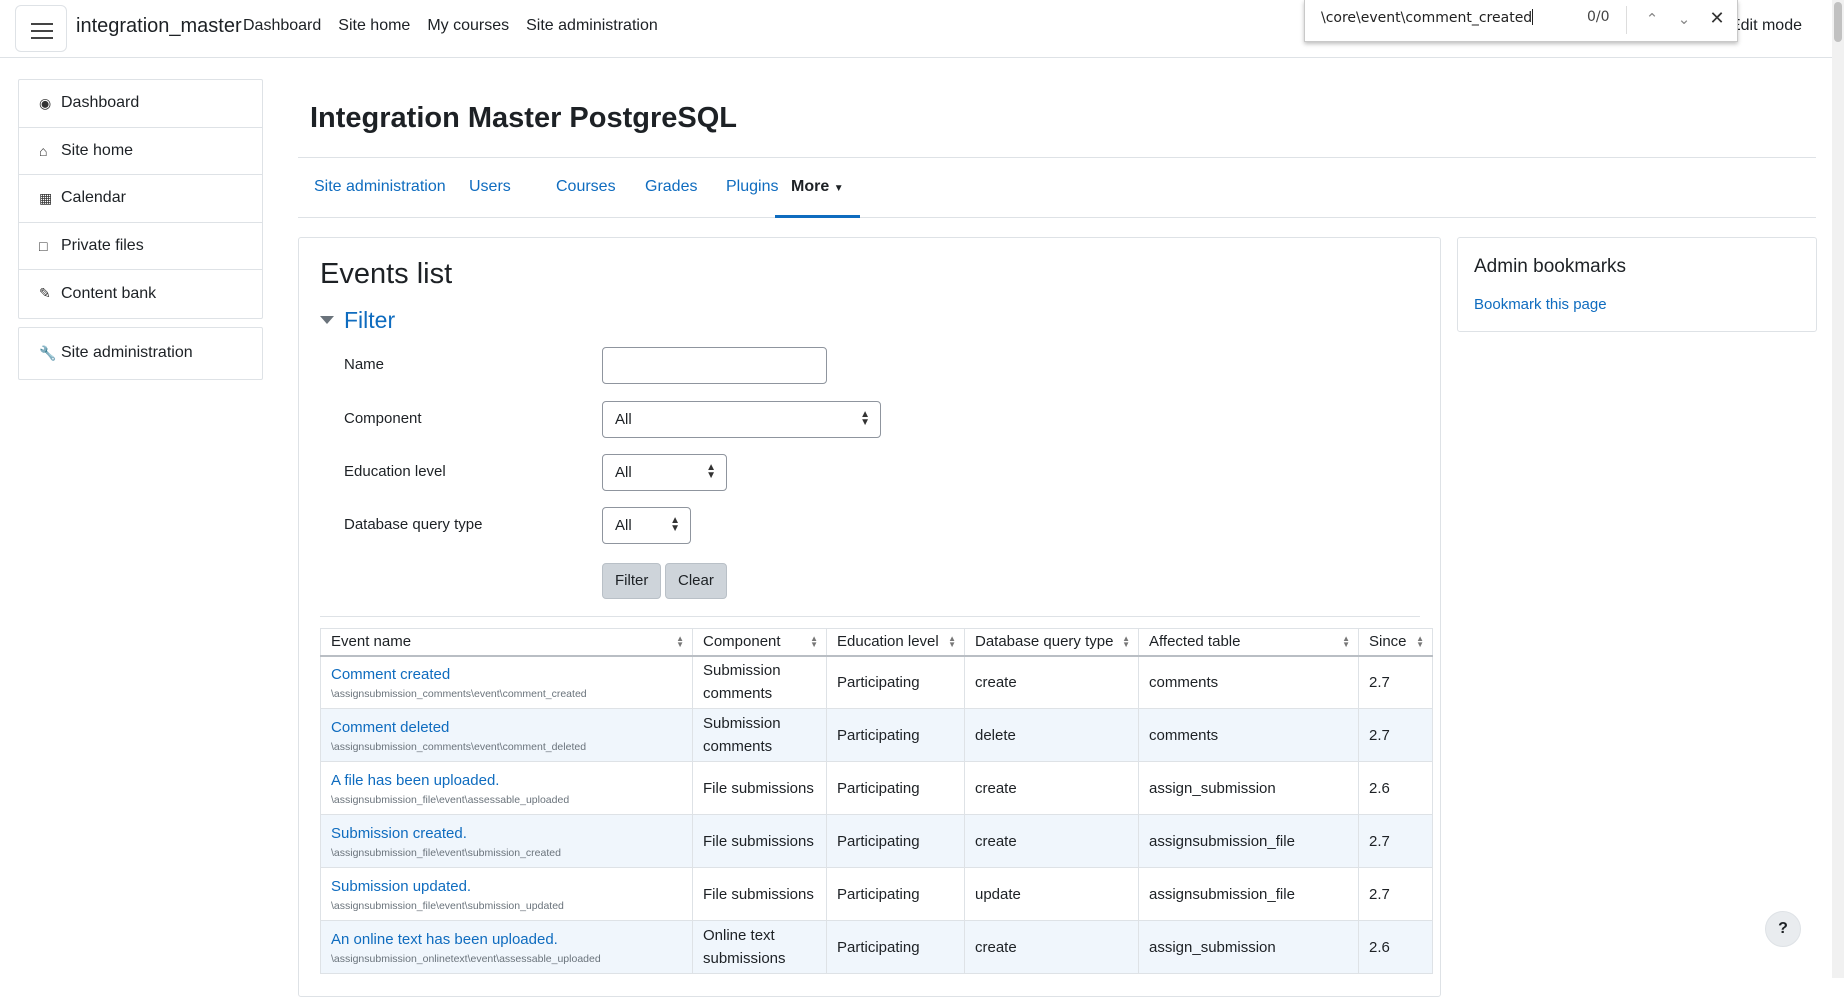  What do you see at coordinates (386, 274) in the screenshot?
I see `events-list-heading: Events list` at bounding box center [386, 274].